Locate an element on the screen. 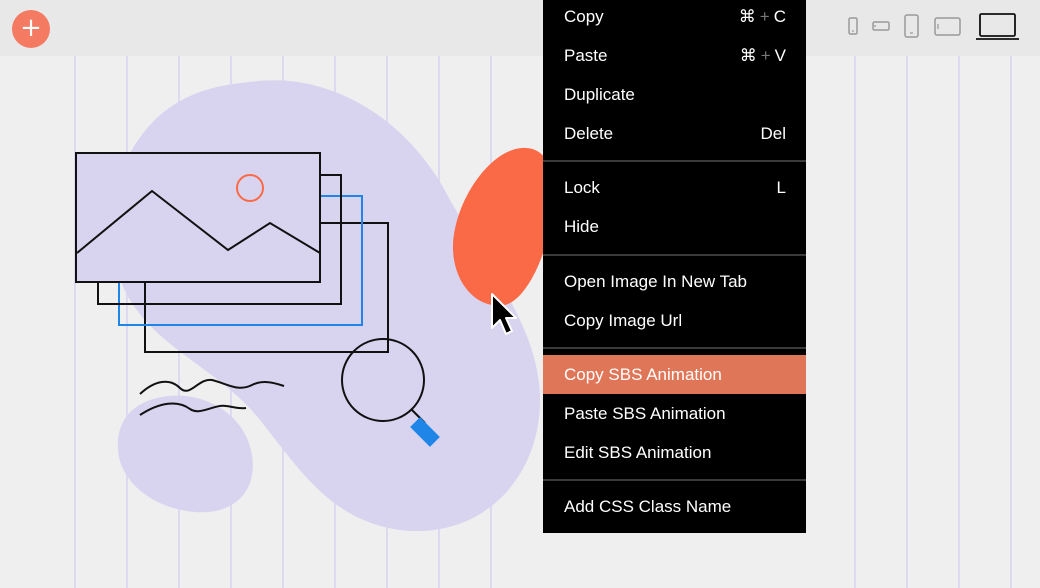 This screenshot has width=1040, height=588. mobile-portrait-icon is located at coordinates (853, 27).